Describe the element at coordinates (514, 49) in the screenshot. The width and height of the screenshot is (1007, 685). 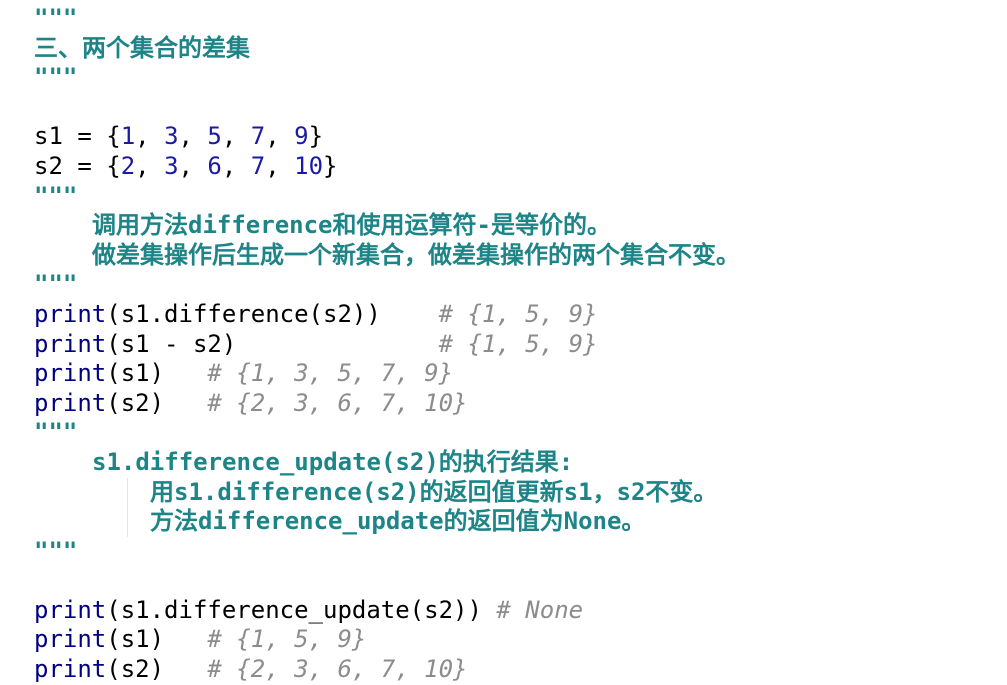
I see `code-line: 三、两个集合的差集` at that location.